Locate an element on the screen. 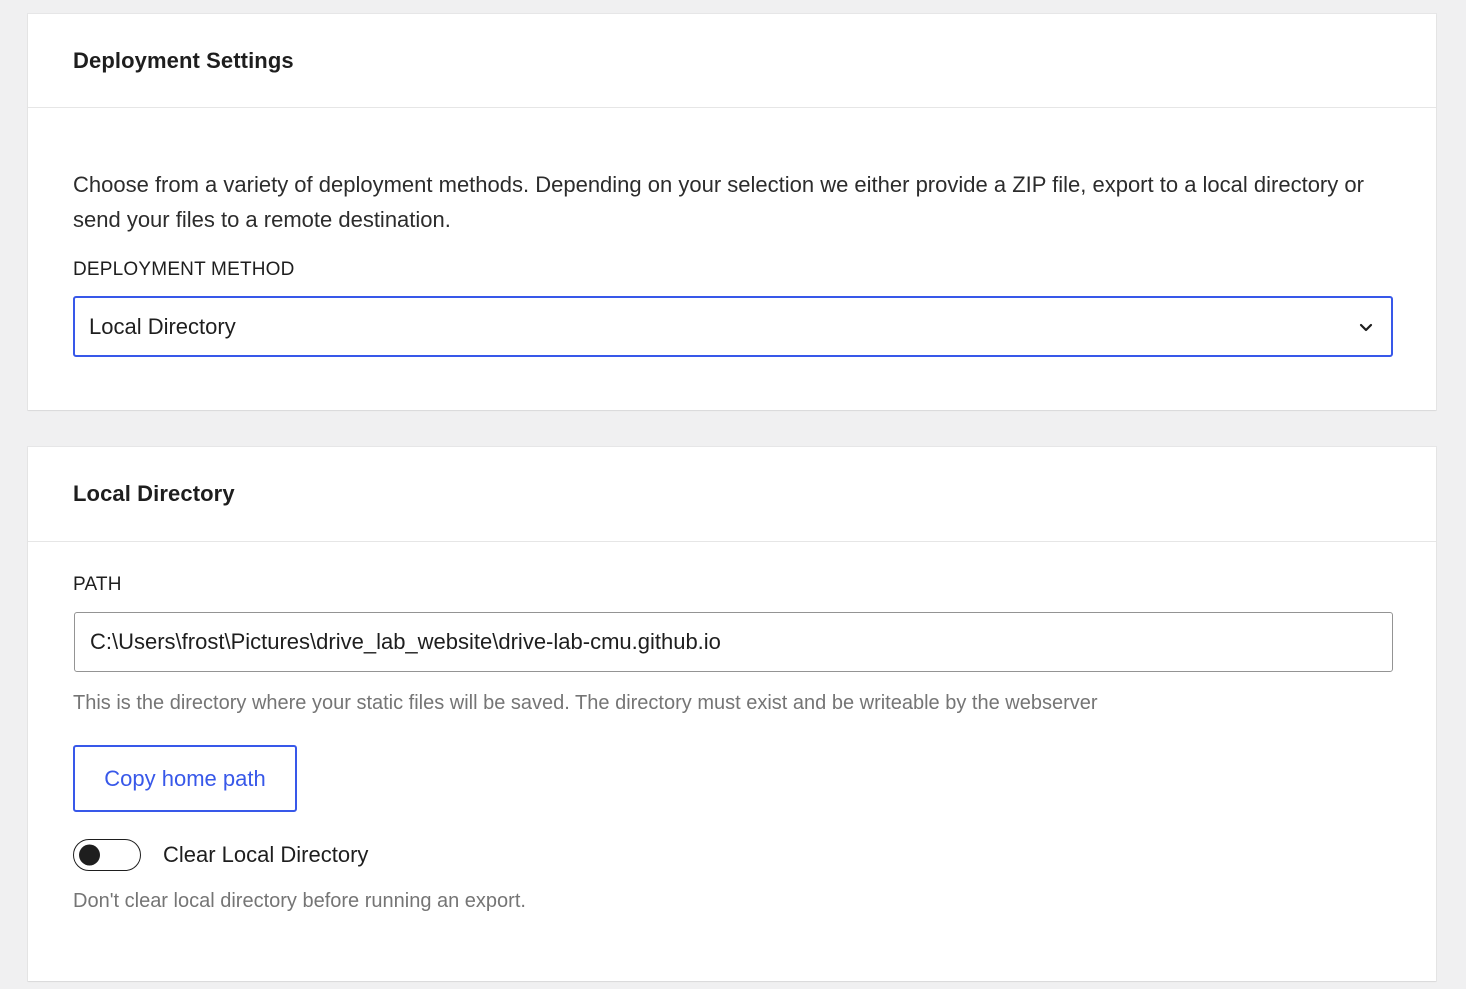  toggle-knob is located at coordinates (89, 855).